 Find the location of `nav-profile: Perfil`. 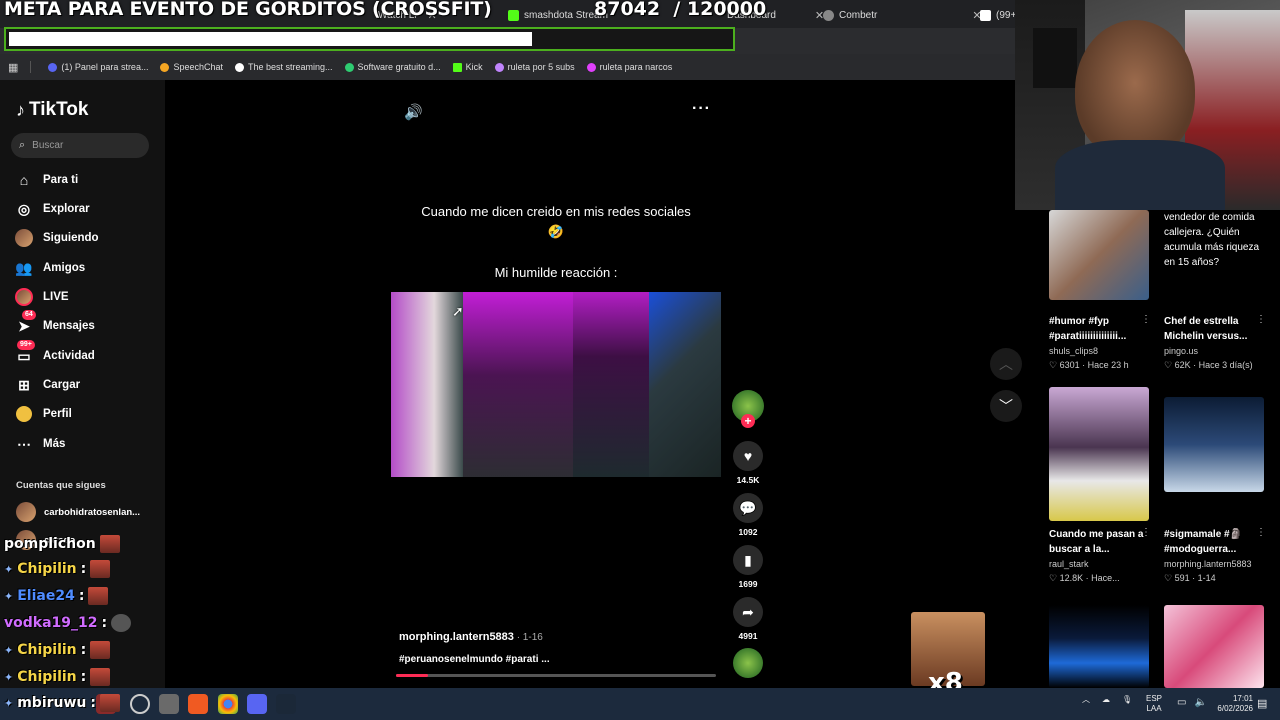

nav-profile: Perfil is located at coordinates (43, 414).